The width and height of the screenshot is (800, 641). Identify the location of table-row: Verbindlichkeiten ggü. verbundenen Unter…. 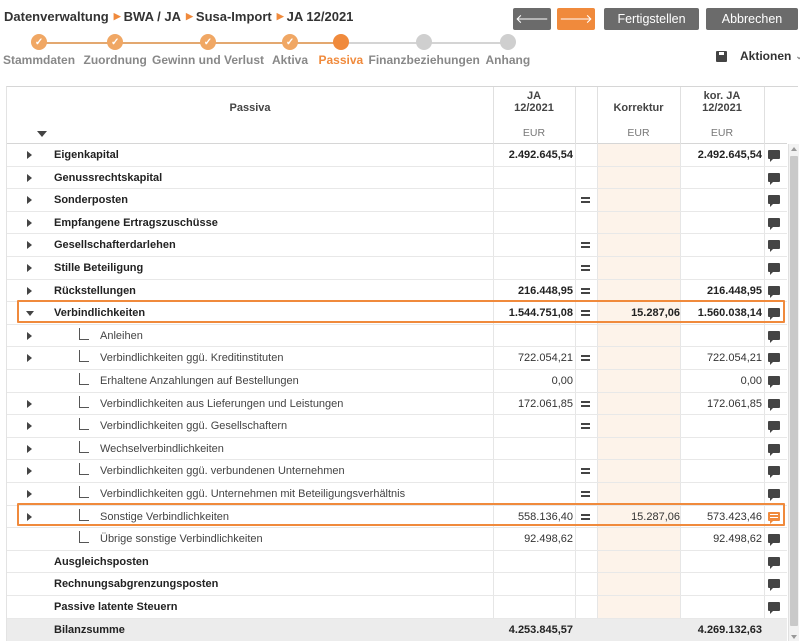
(397, 471).